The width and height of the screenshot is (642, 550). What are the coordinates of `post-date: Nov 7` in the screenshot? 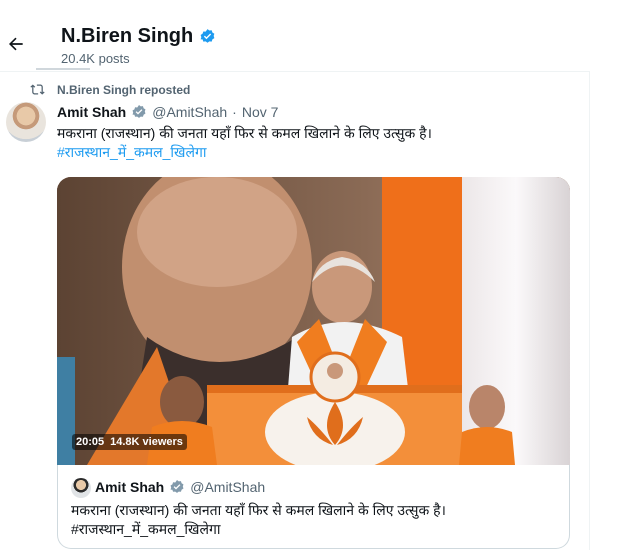 It's located at (260, 112).